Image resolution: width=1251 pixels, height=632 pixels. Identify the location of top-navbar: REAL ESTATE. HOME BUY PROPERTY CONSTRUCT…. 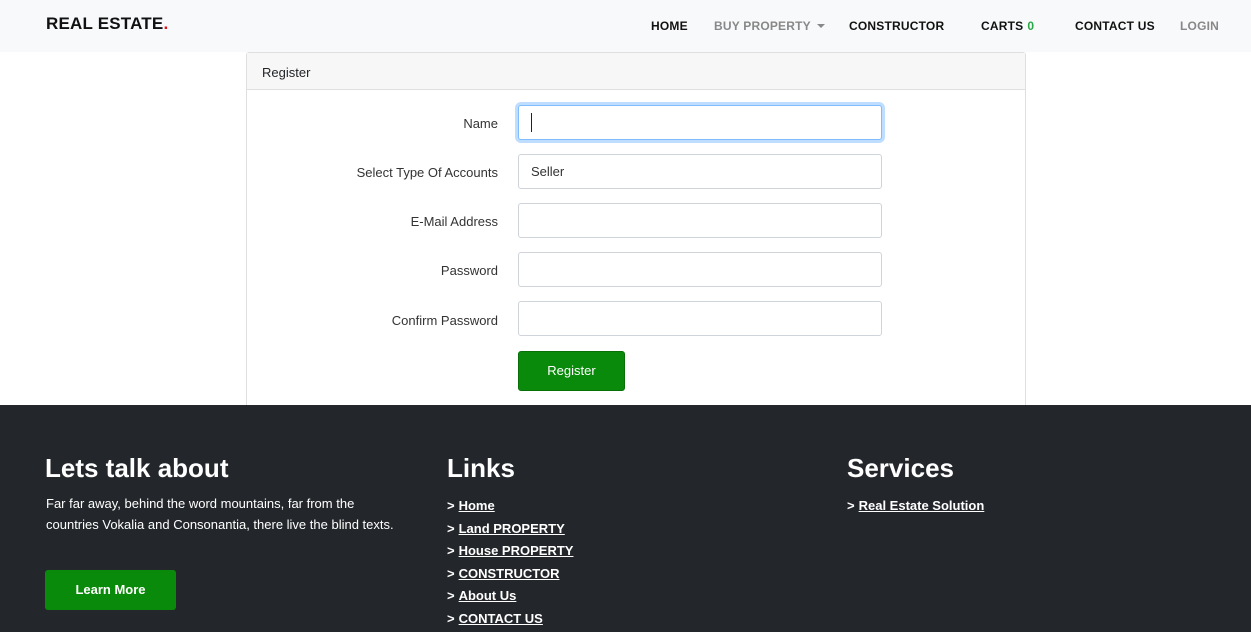
(625, 26).